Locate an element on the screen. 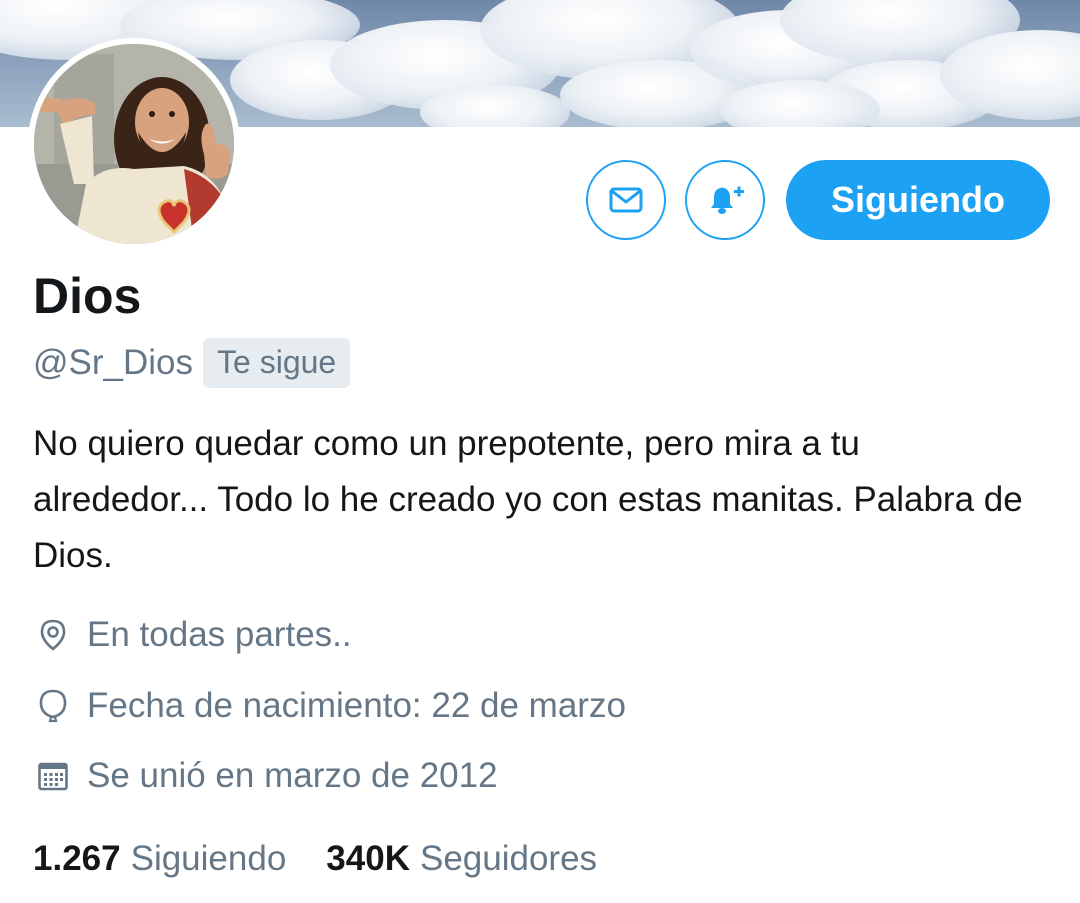  birthday-text: Fecha de nacimiento: 22 de marzo is located at coordinates (356, 705).